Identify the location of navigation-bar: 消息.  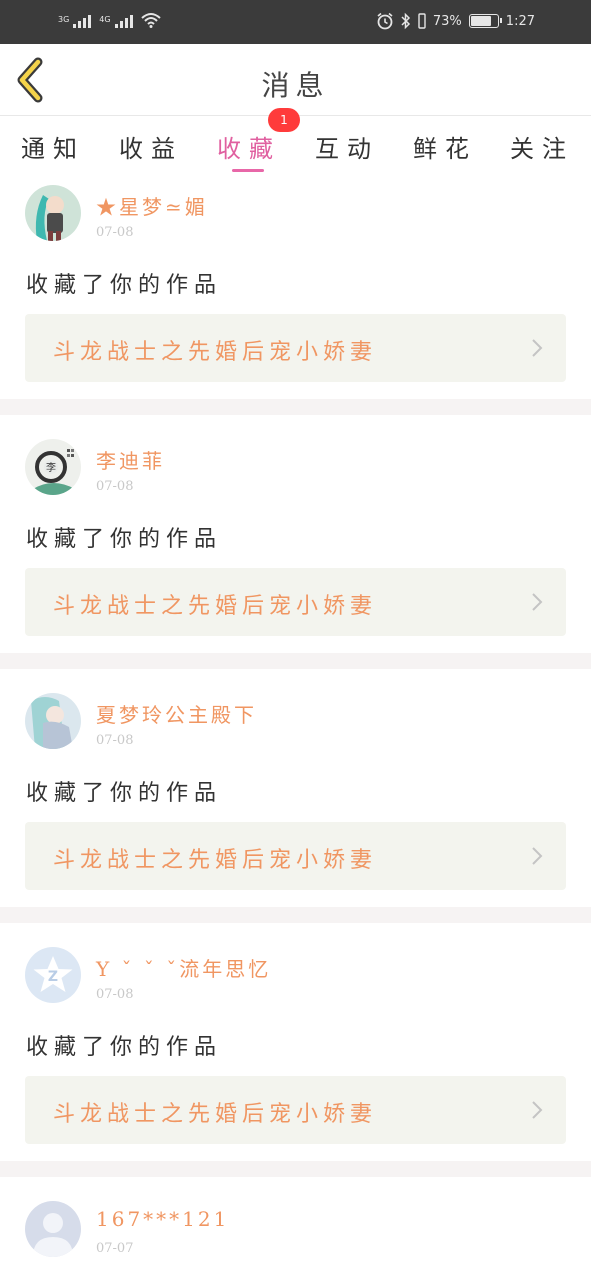
(295, 80).